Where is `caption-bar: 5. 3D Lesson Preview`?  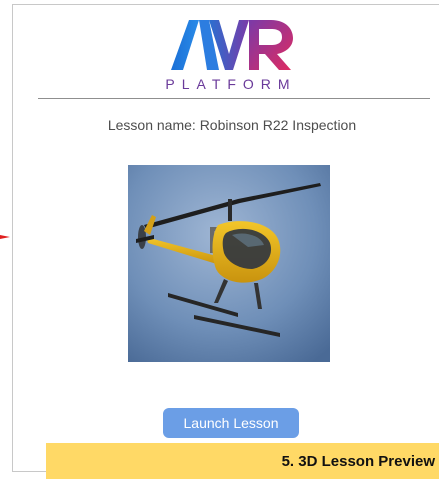
caption-bar: 5. 3D Lesson Preview is located at coordinates (242, 461).